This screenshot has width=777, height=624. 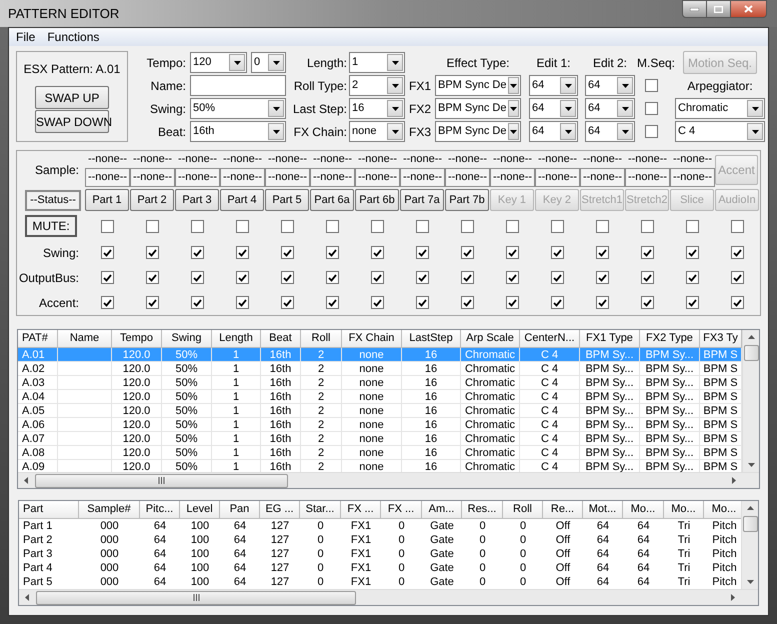 I want to click on column-header: FX3 Ty, so click(x=721, y=339).